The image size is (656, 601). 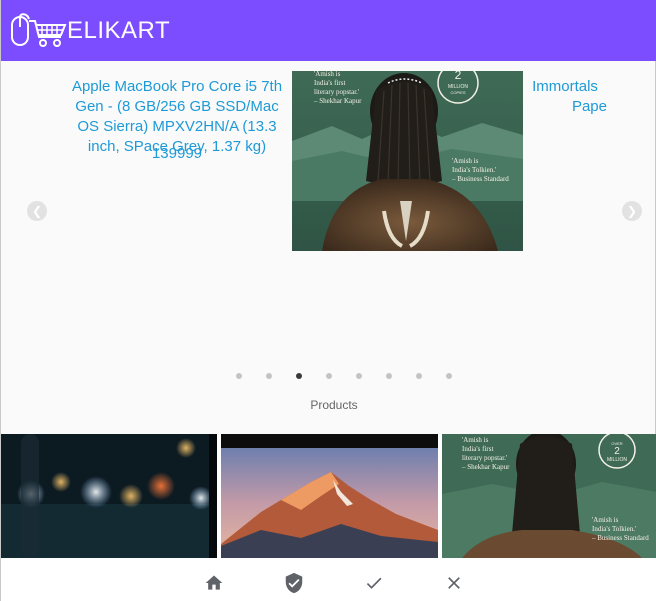 I want to click on carousel-prev-button: ❮, so click(x=37, y=211).